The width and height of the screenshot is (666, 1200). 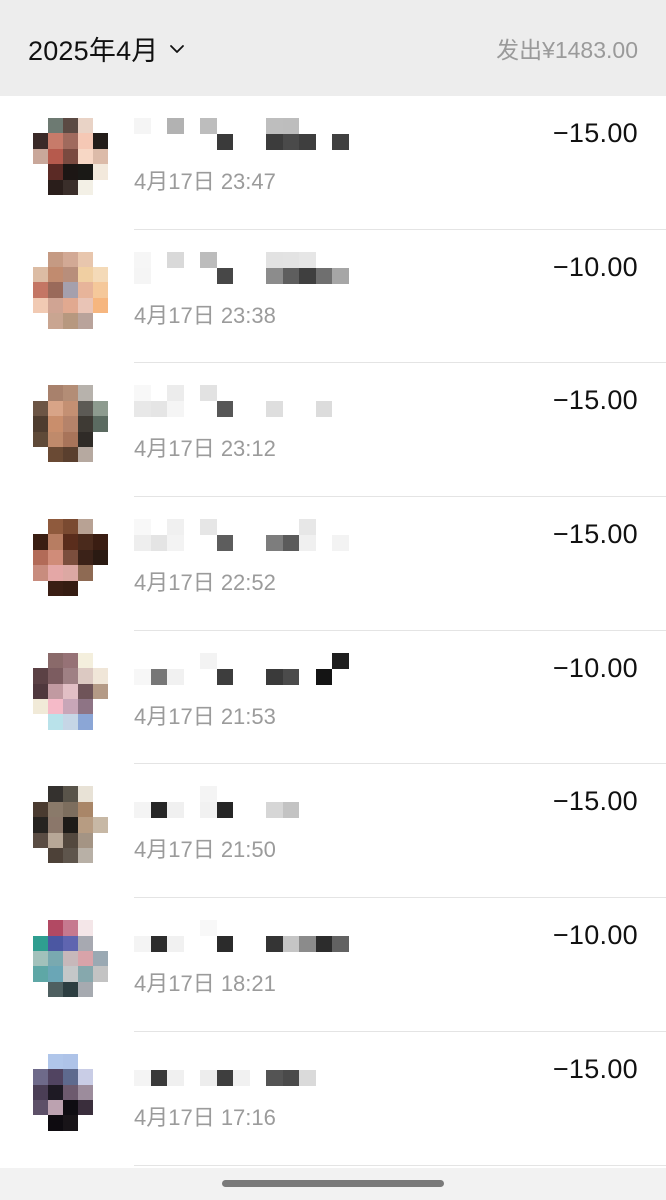 I want to click on month-selector: 2025年4月, so click(x=107, y=48).